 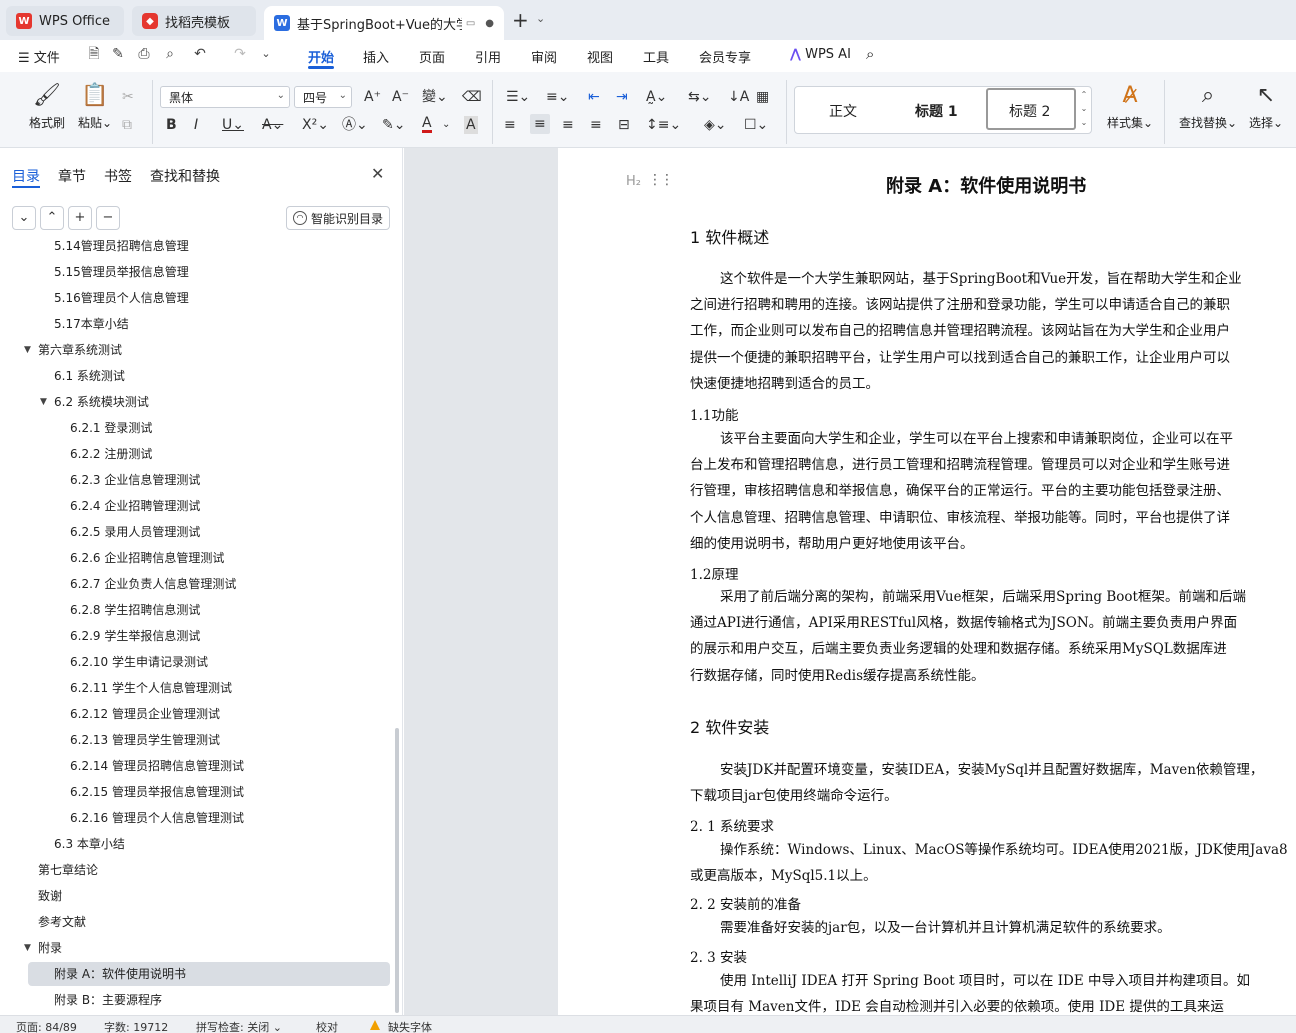 I want to click on toc-item: 6.2.10 学生申请记录测试, so click(x=139, y=662).